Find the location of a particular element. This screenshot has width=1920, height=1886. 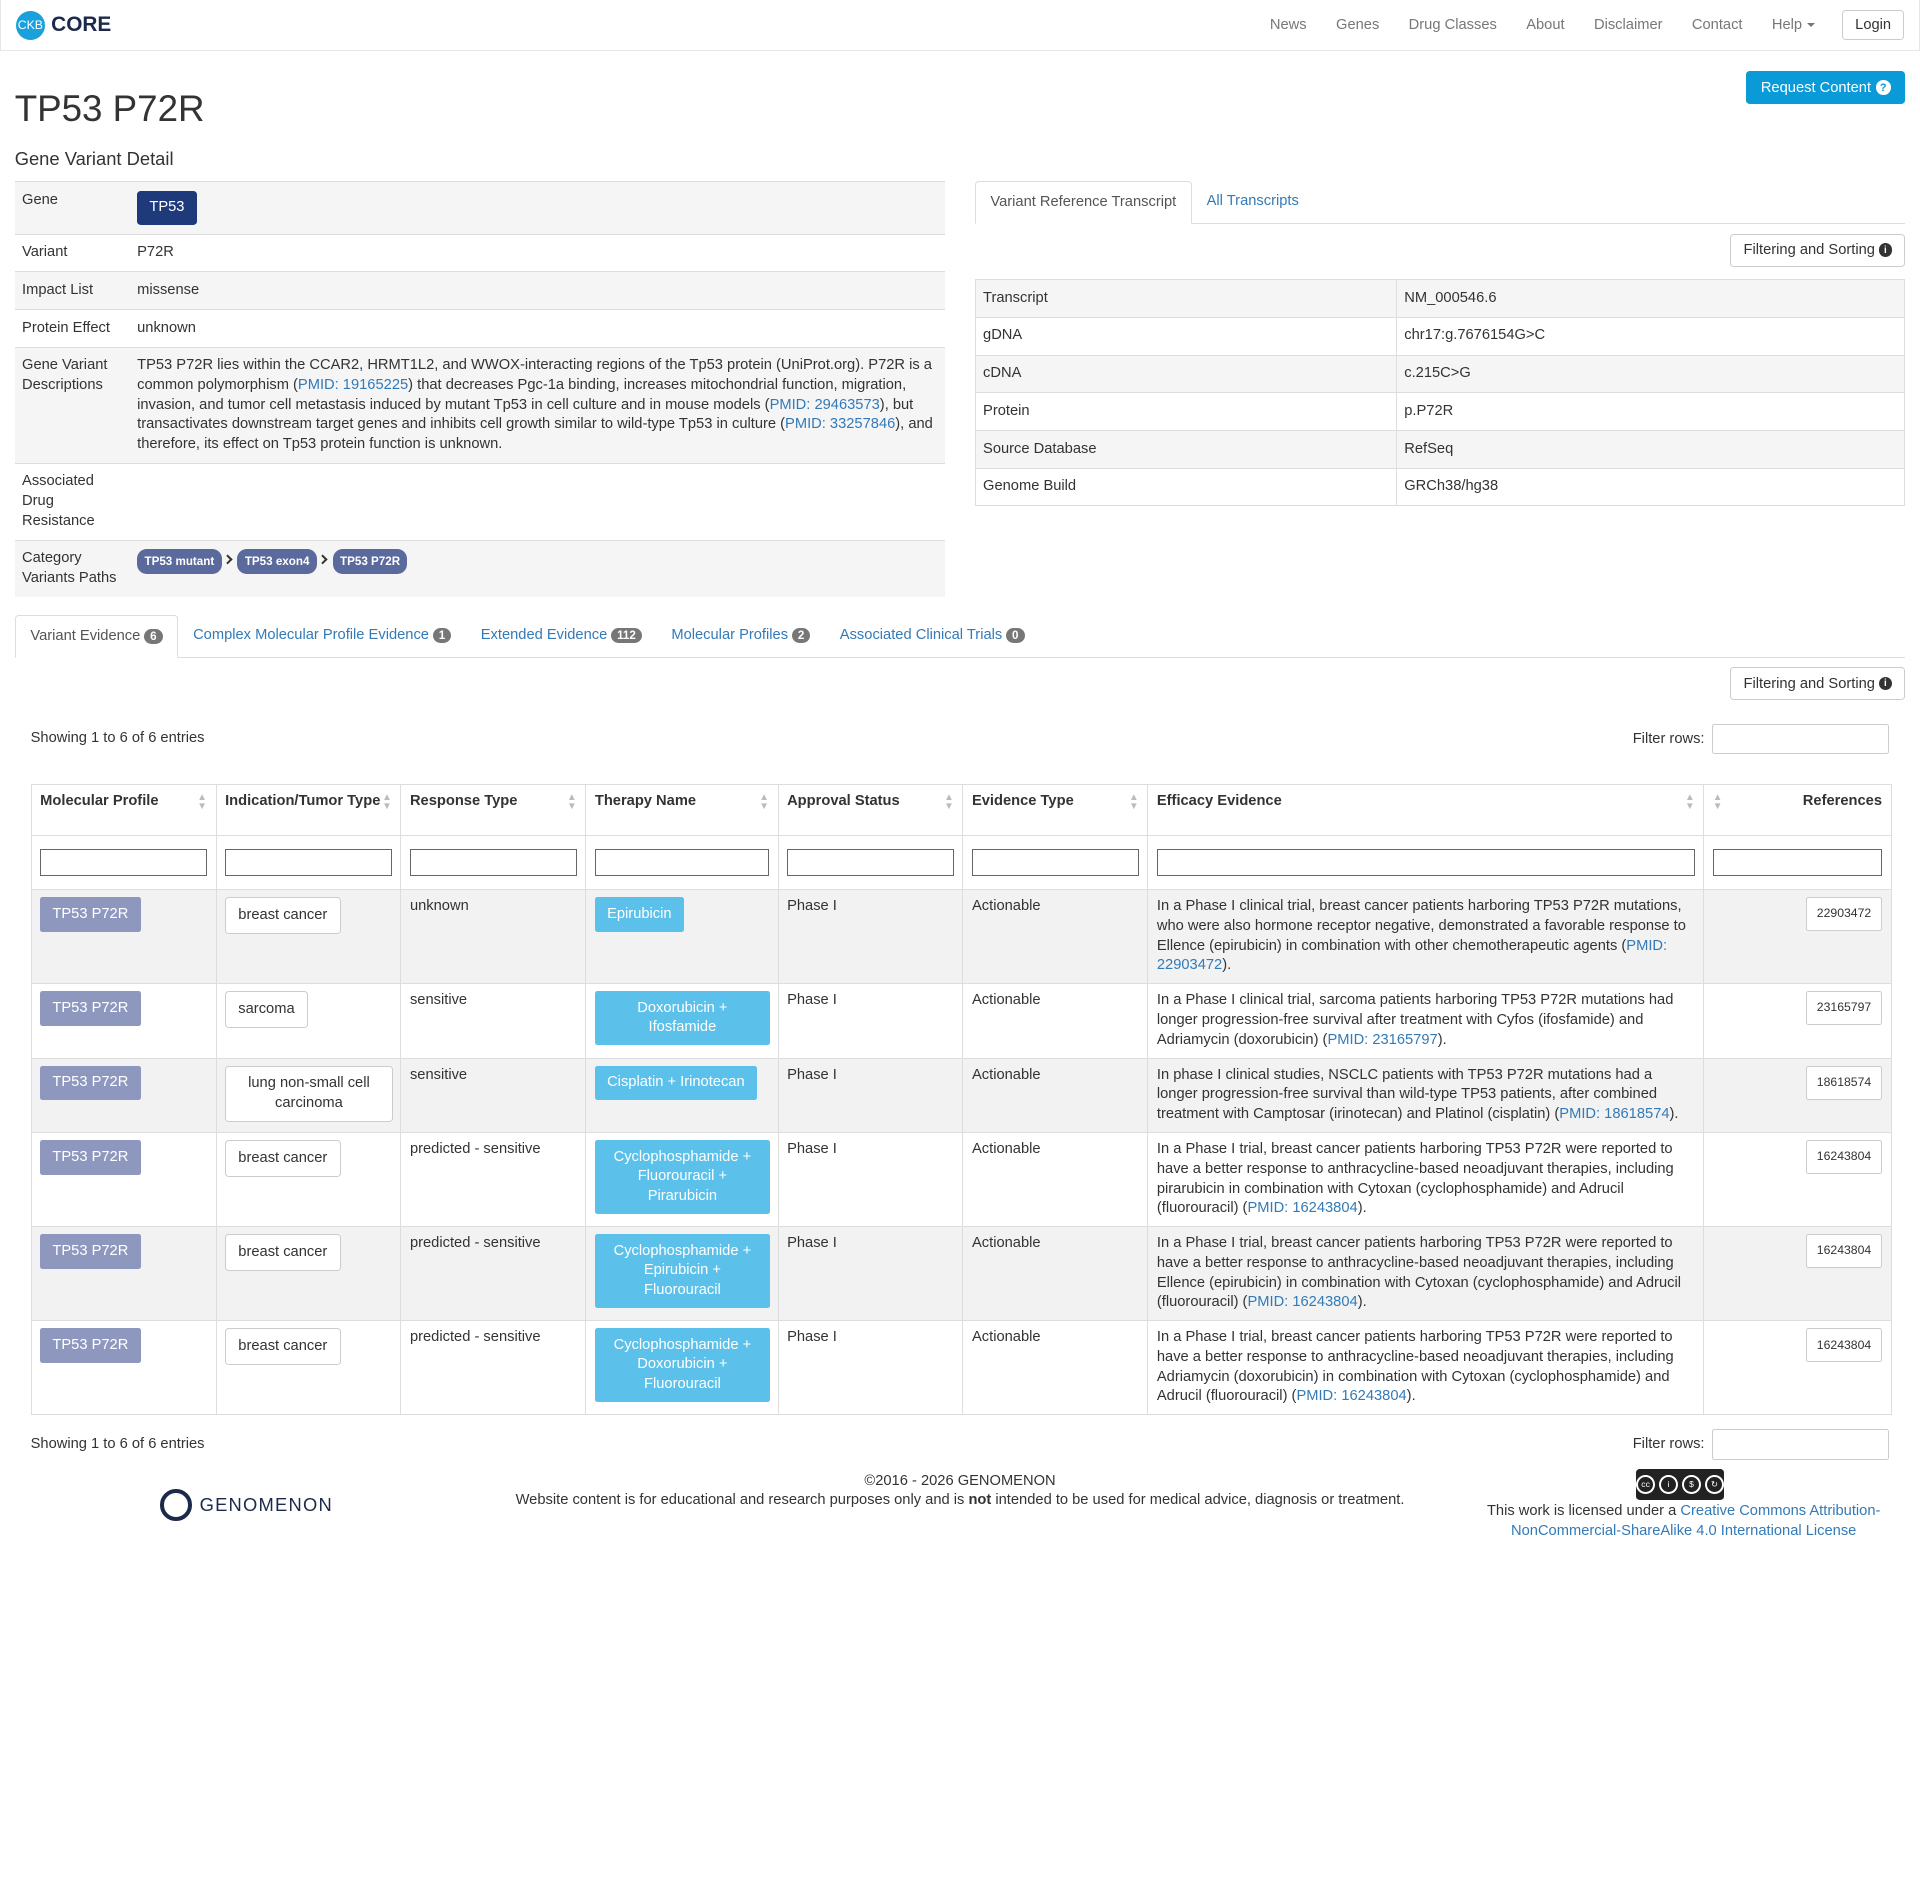

tab-associated-clinical-trials: Associated Clinical Trials 0 is located at coordinates (932, 636).